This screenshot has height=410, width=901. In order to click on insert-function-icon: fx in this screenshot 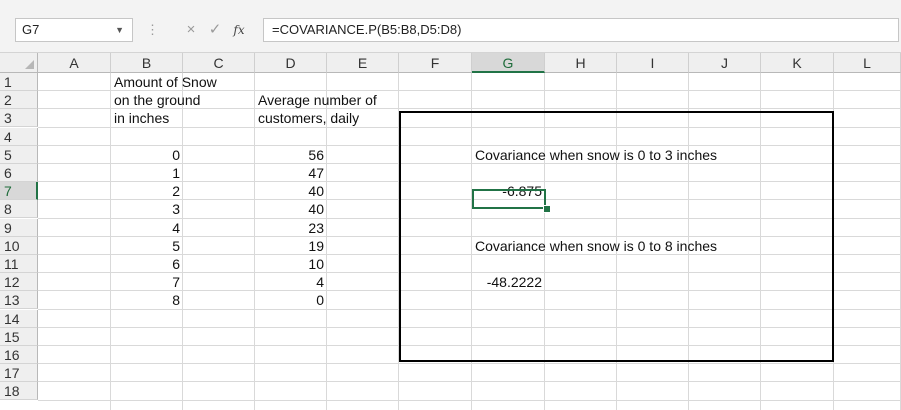, I will do `click(239, 30)`.